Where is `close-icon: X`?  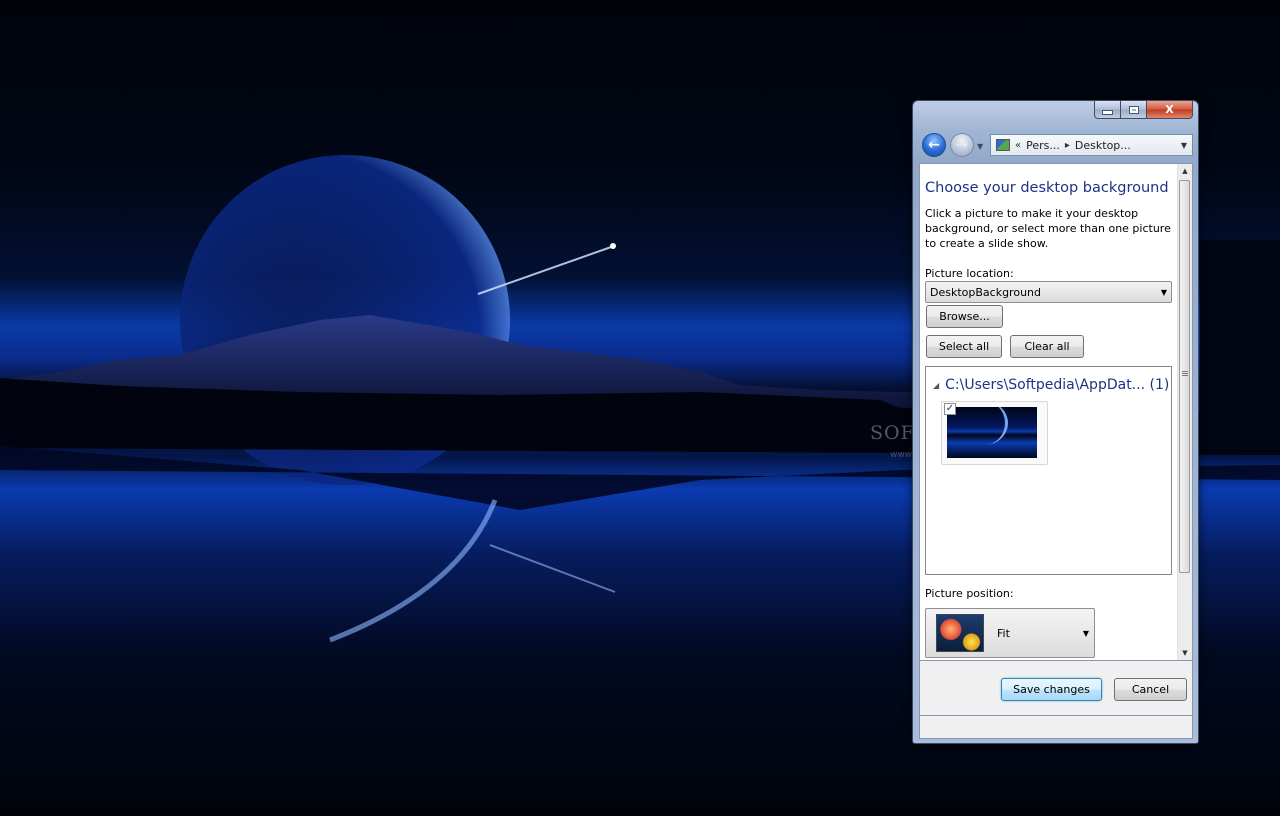 close-icon: X is located at coordinates (1169, 109).